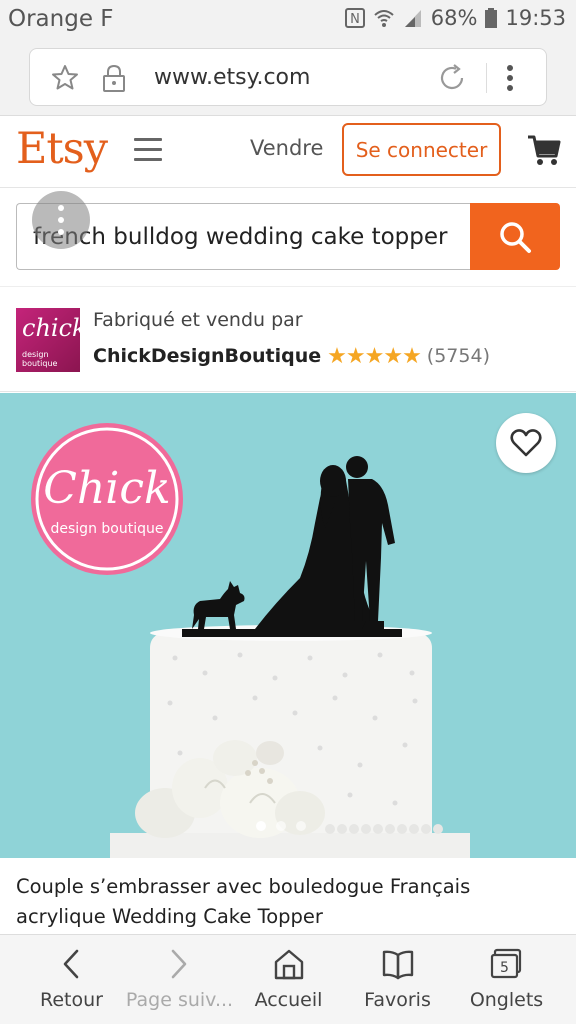 The height and width of the screenshot is (1024, 576). I want to click on badge-title: Chick, so click(107, 488).